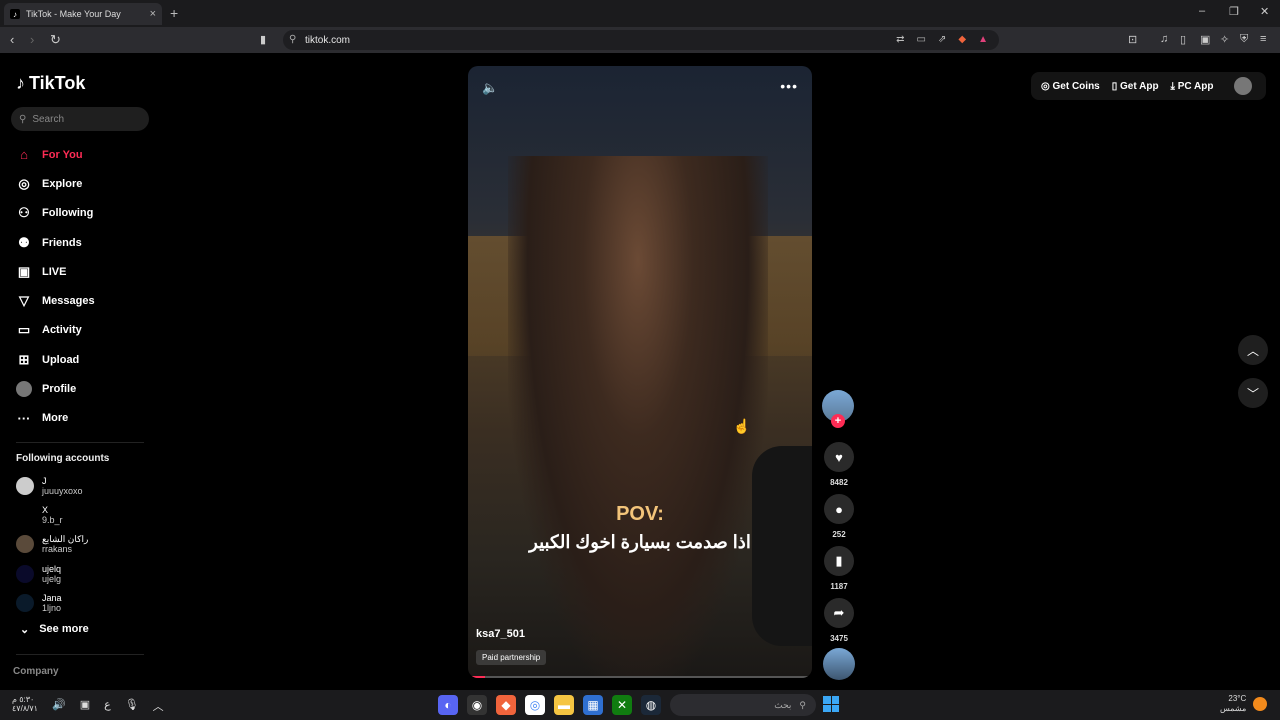  What do you see at coordinates (86, 330) in the screenshot?
I see `nav-activity: ▭ Activity` at bounding box center [86, 330].